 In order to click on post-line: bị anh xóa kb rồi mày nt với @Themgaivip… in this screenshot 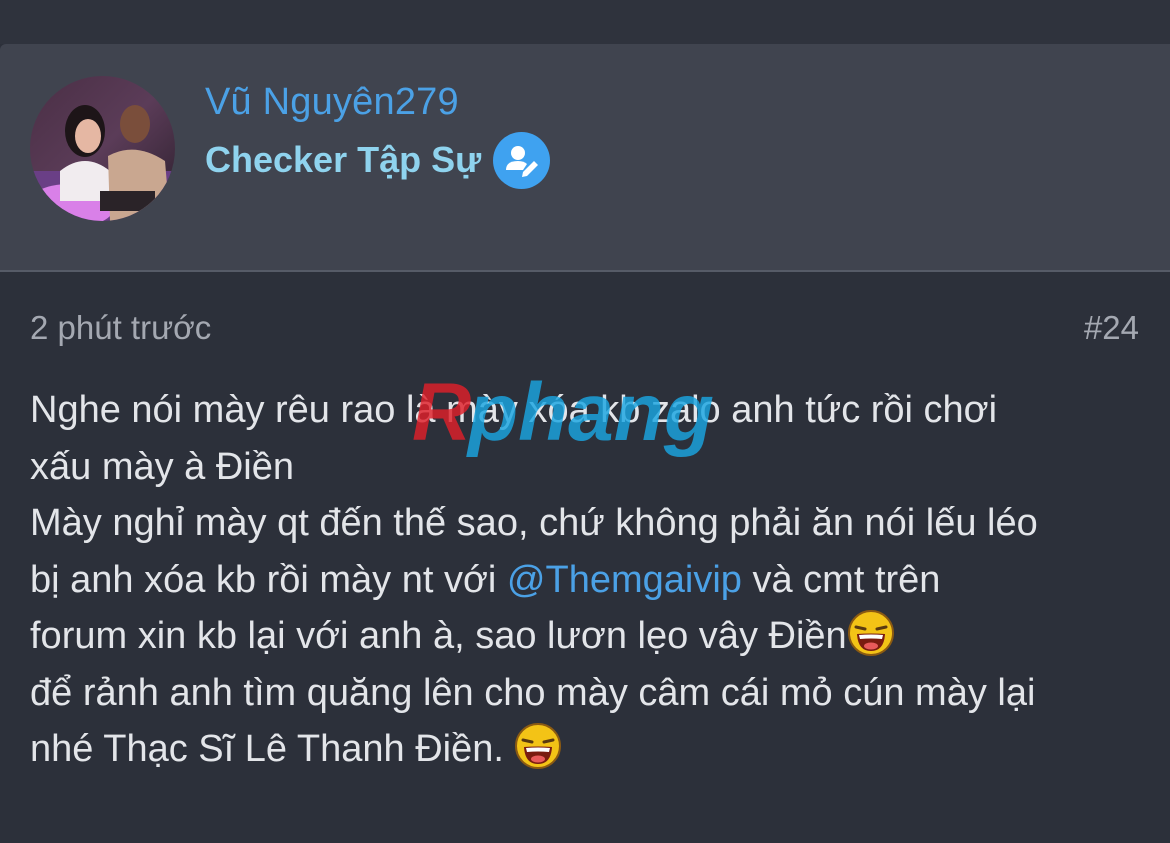, I will do `click(590, 580)`.